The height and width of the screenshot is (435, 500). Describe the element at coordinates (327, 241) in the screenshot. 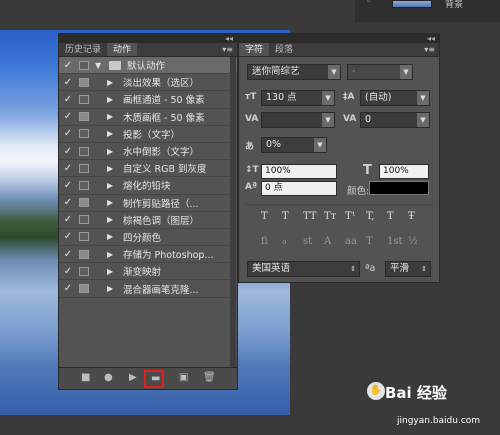

I see `swash-button: A` at that location.